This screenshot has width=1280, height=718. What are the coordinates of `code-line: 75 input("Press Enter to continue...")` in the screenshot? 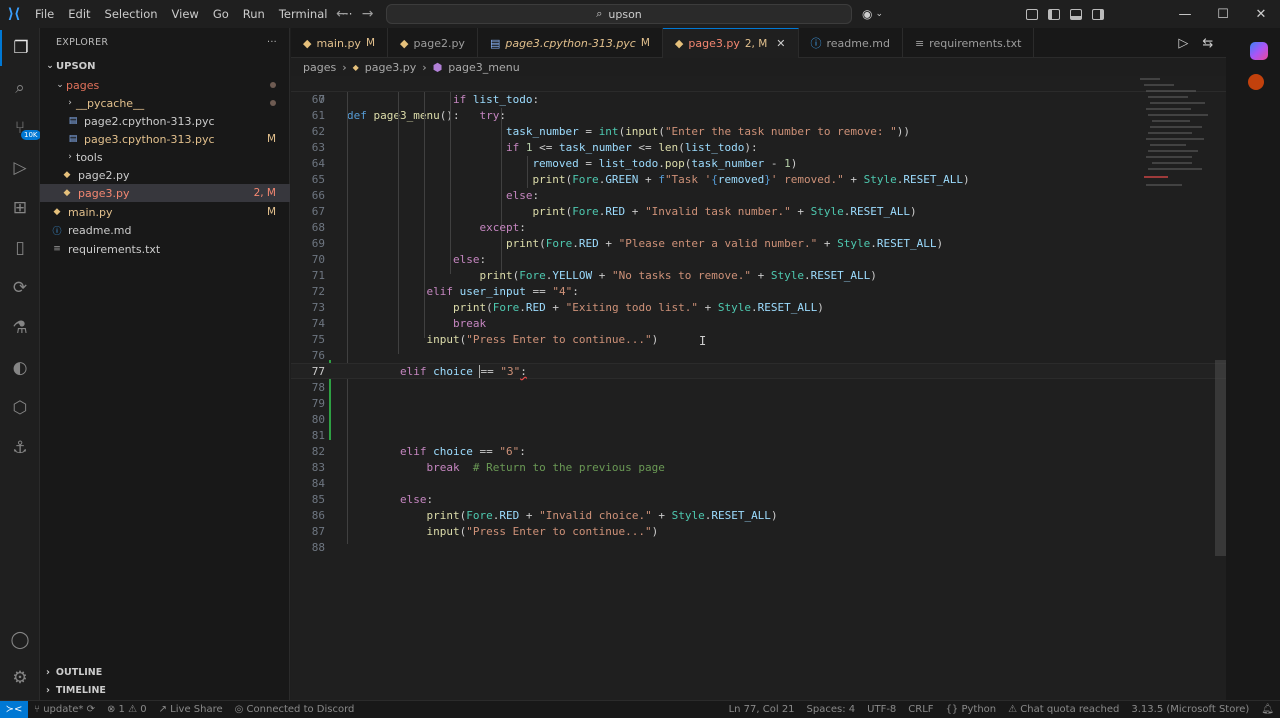 It's located at (758, 340).